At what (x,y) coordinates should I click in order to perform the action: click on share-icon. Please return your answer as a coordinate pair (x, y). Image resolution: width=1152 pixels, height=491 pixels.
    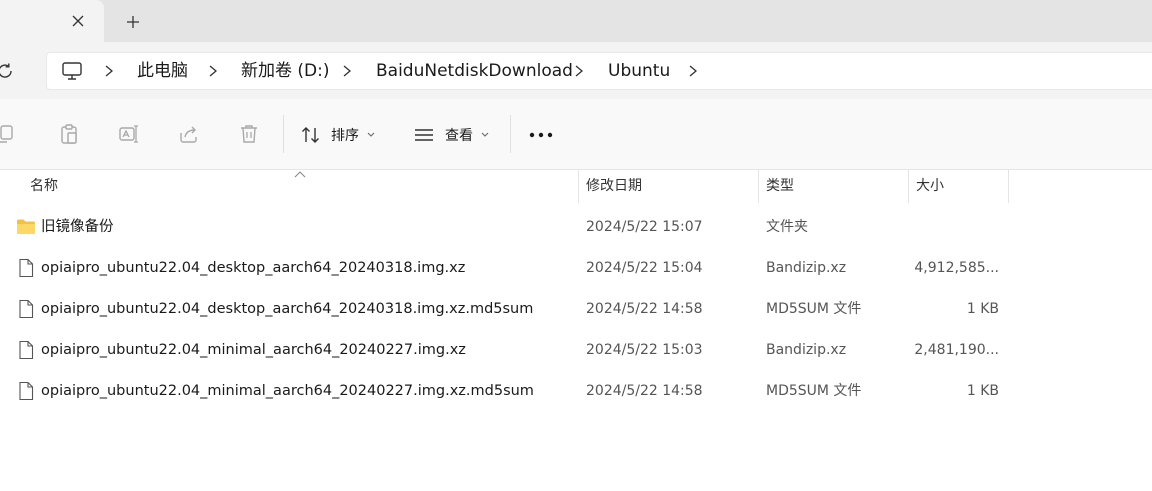
    Looking at the image, I should click on (189, 134).